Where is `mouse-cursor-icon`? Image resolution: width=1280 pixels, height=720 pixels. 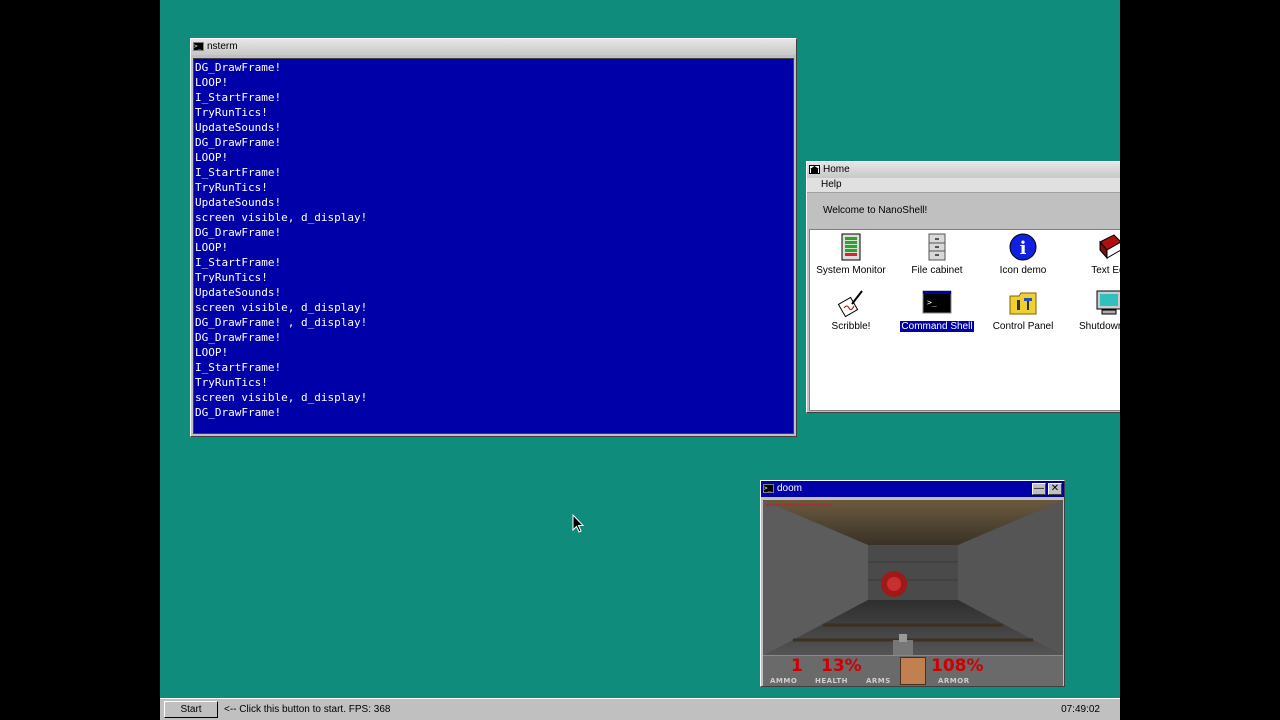
mouse-cursor-icon is located at coordinates (578, 523).